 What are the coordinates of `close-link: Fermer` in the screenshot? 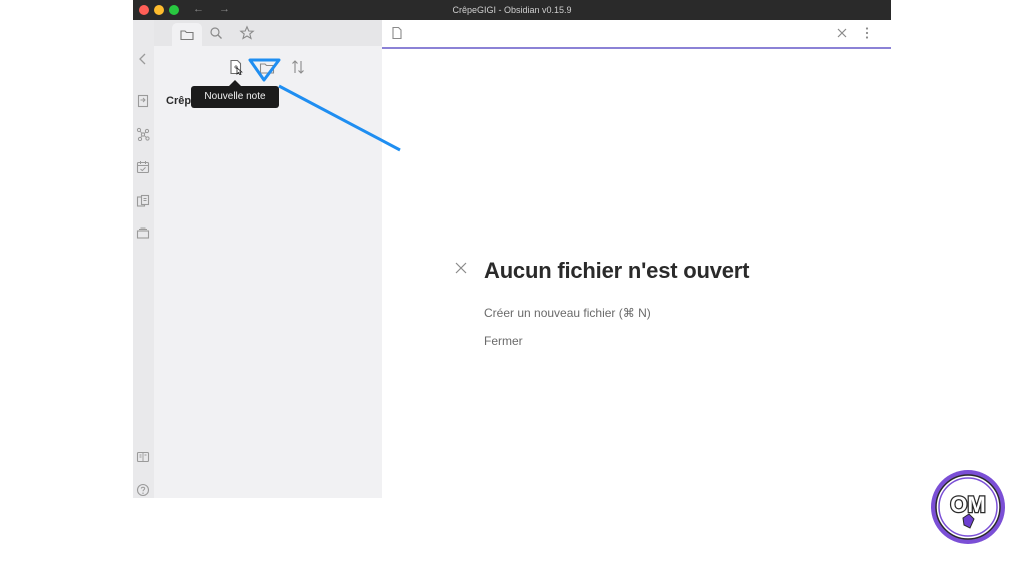 It's located at (503, 341).